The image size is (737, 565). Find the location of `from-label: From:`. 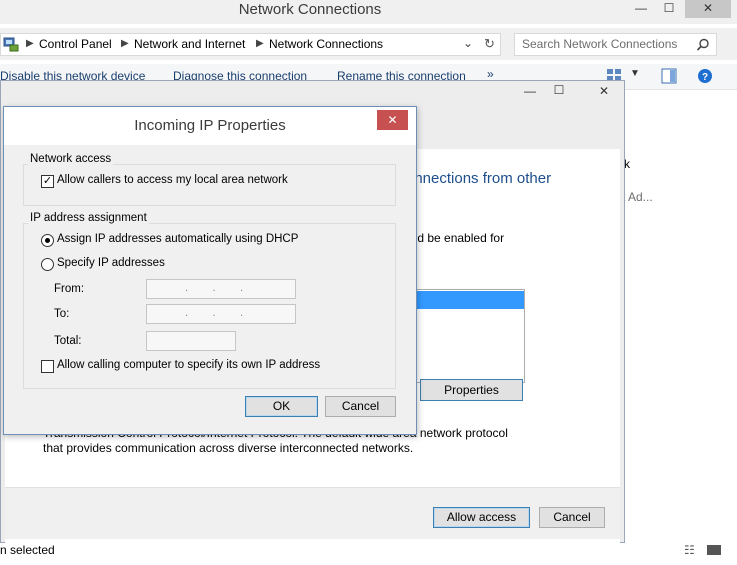

from-label: From: is located at coordinates (69, 289).